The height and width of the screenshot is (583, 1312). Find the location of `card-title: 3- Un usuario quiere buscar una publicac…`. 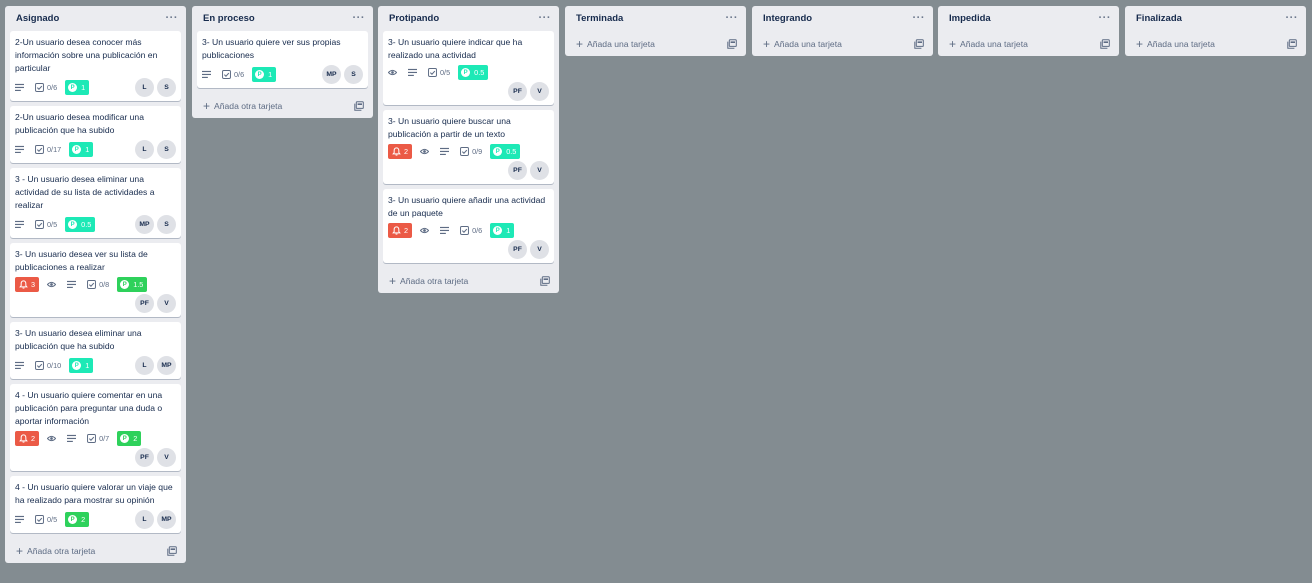

card-title: 3- Un usuario quiere buscar una publicac… is located at coordinates (449, 127).